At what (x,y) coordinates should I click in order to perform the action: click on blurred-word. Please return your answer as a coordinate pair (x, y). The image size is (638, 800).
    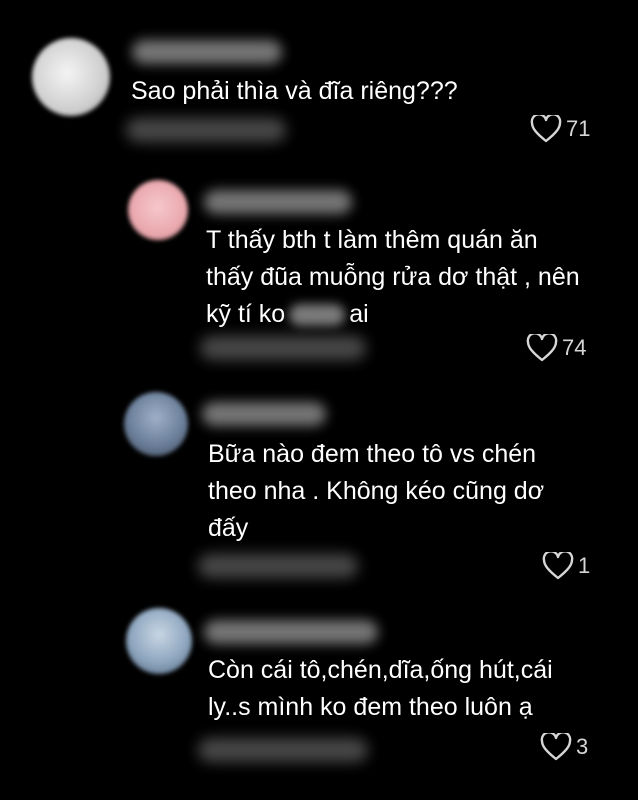
    Looking at the image, I should click on (317, 315).